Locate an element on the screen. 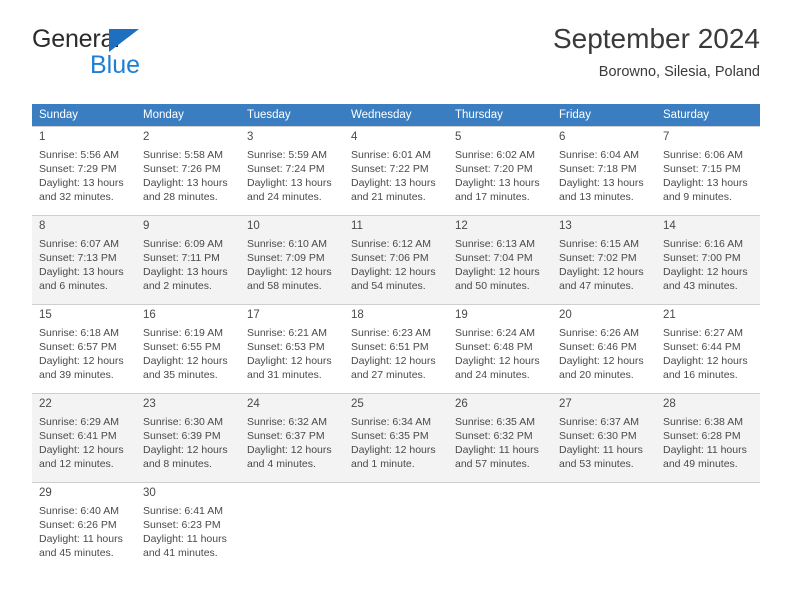  daylight-text-line2: and 9 minutes. is located at coordinates (697, 197).